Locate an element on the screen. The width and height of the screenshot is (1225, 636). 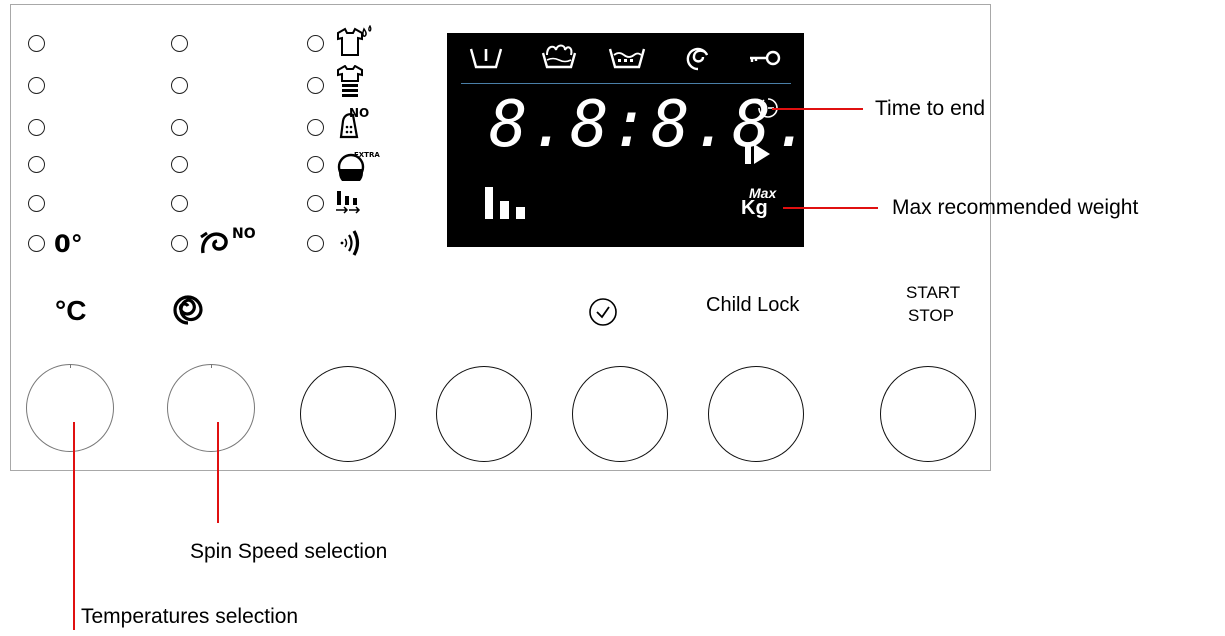
extra-label: EXTRA is located at coordinates (367, 155).